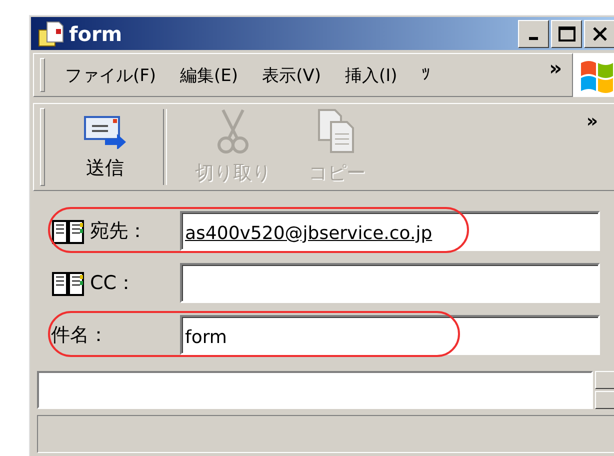 The height and width of the screenshot is (456, 614). What do you see at coordinates (113, 283) in the screenshot?
I see `field-label: CC：` at bounding box center [113, 283].